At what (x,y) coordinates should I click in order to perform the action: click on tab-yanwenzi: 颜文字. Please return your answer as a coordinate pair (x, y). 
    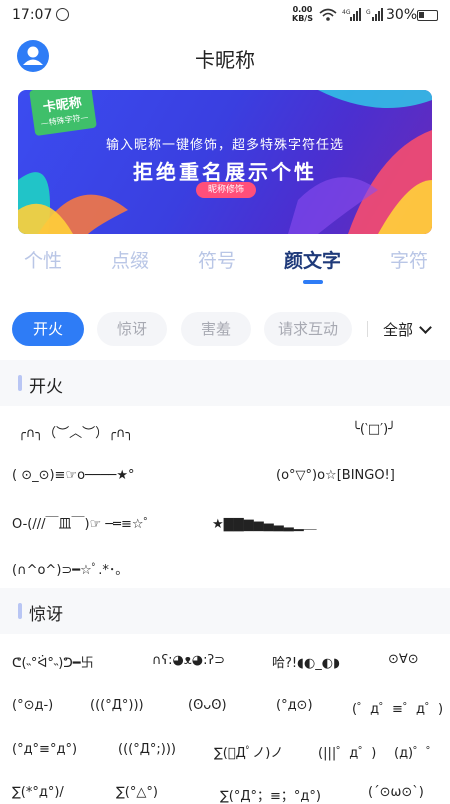
    Looking at the image, I should click on (312, 259).